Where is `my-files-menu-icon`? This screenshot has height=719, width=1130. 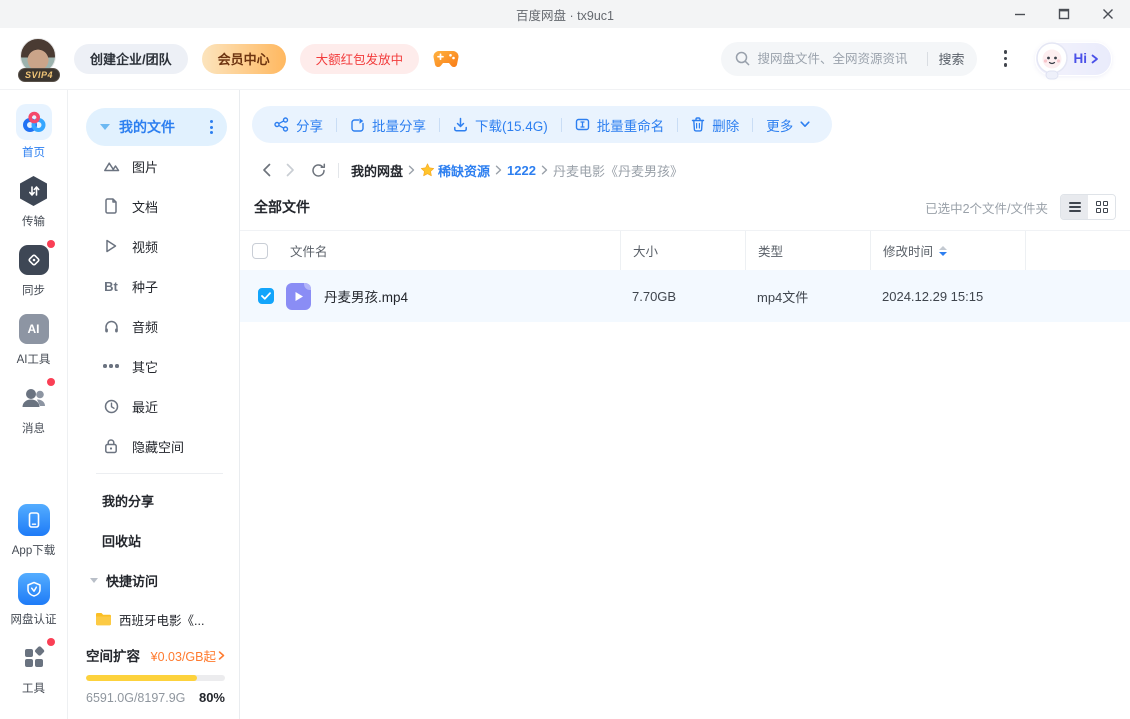
my-files-menu-icon is located at coordinates (211, 127).